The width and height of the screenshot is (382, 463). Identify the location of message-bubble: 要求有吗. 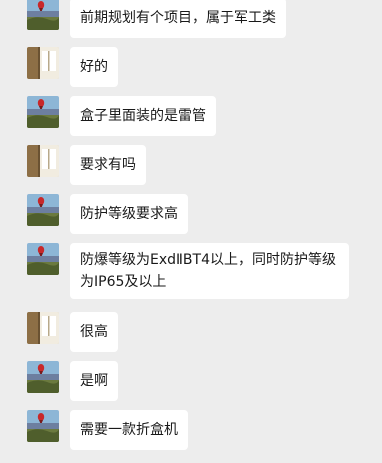
(108, 165).